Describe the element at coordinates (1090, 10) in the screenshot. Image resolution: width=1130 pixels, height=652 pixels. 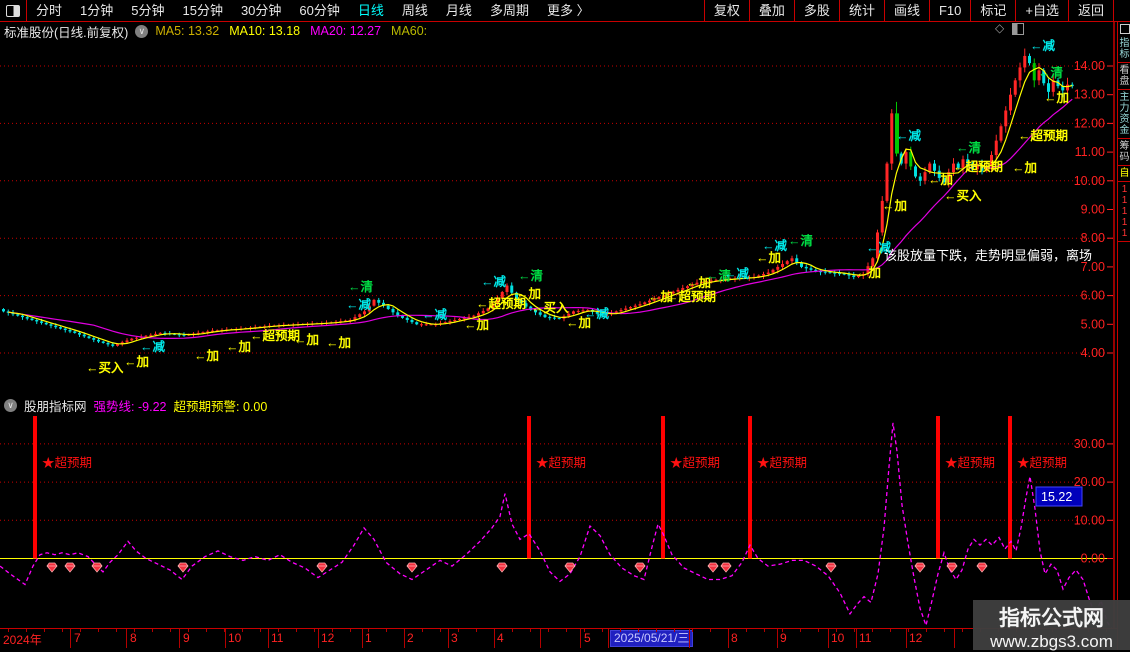
I see `toolbar-button-8: 返回` at that location.